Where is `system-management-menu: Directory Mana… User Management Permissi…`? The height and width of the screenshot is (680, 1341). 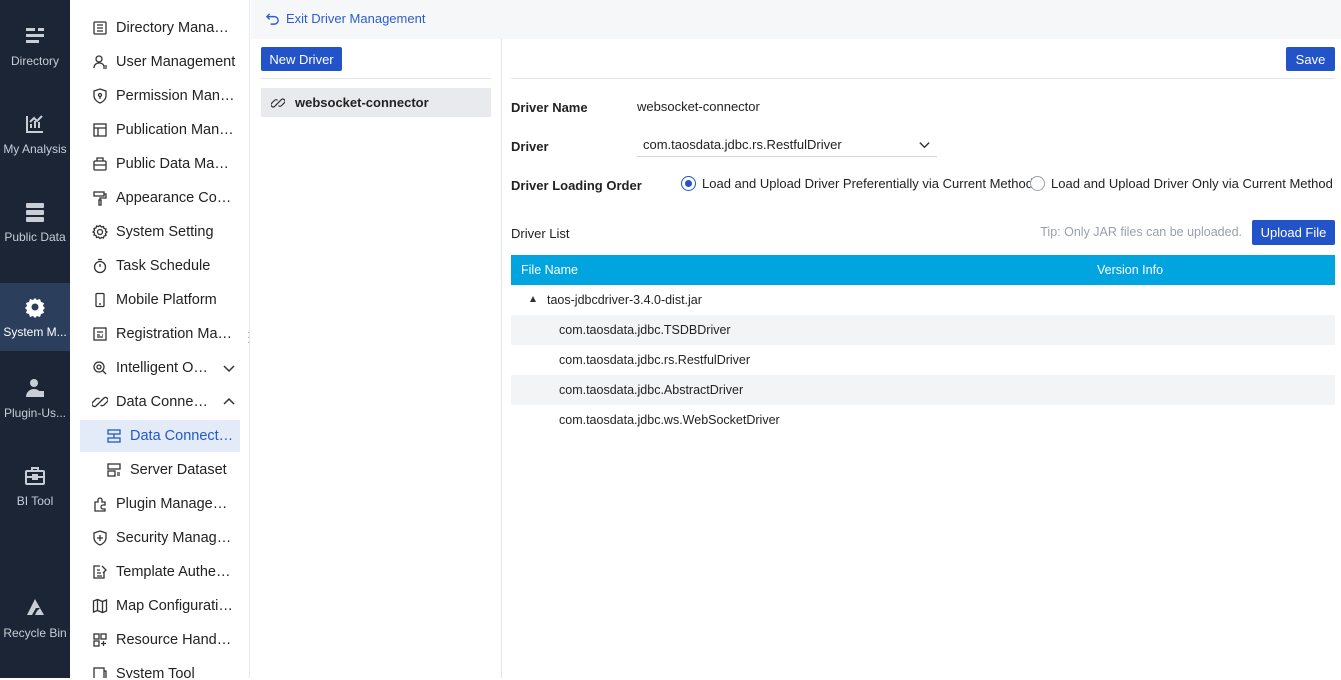
system-management-menu: Directory Mana… User Management Permissi… is located at coordinates (160, 339).